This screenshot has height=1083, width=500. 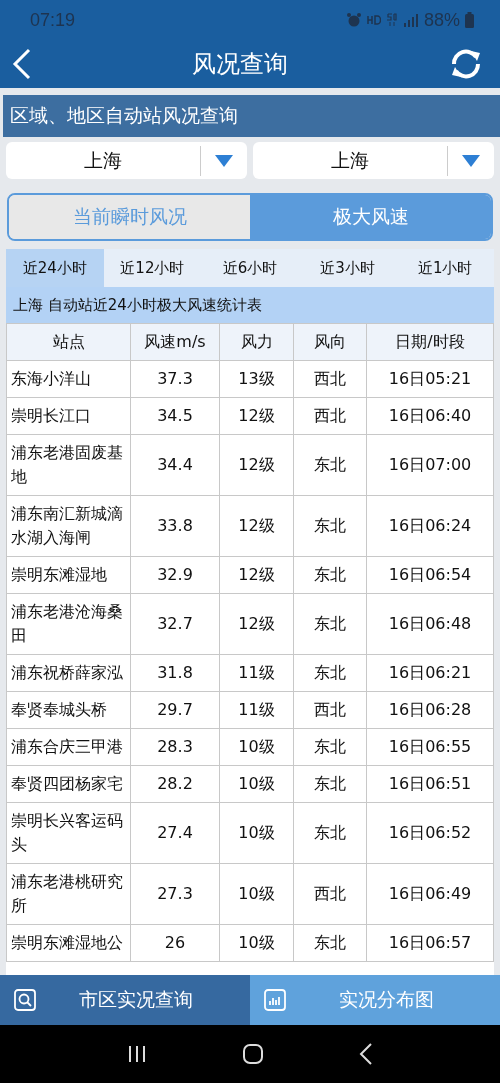 I want to click on table-cell: 28.2, so click(x=175, y=784).